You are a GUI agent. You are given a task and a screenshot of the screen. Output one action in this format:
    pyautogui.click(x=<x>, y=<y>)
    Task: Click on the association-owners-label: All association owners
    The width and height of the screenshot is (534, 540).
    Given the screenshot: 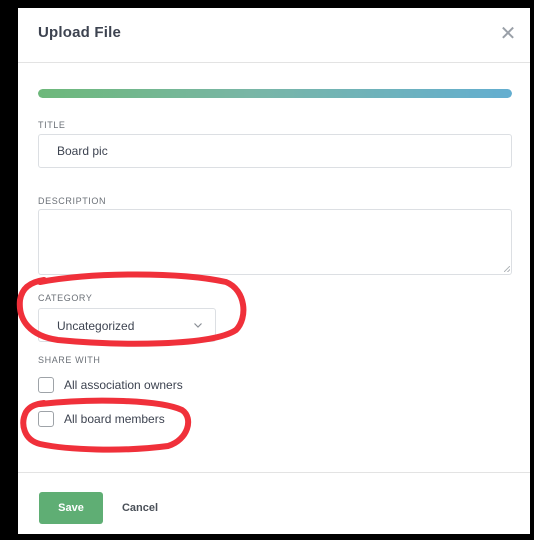 What is the action you would take?
    pyautogui.click(x=123, y=385)
    